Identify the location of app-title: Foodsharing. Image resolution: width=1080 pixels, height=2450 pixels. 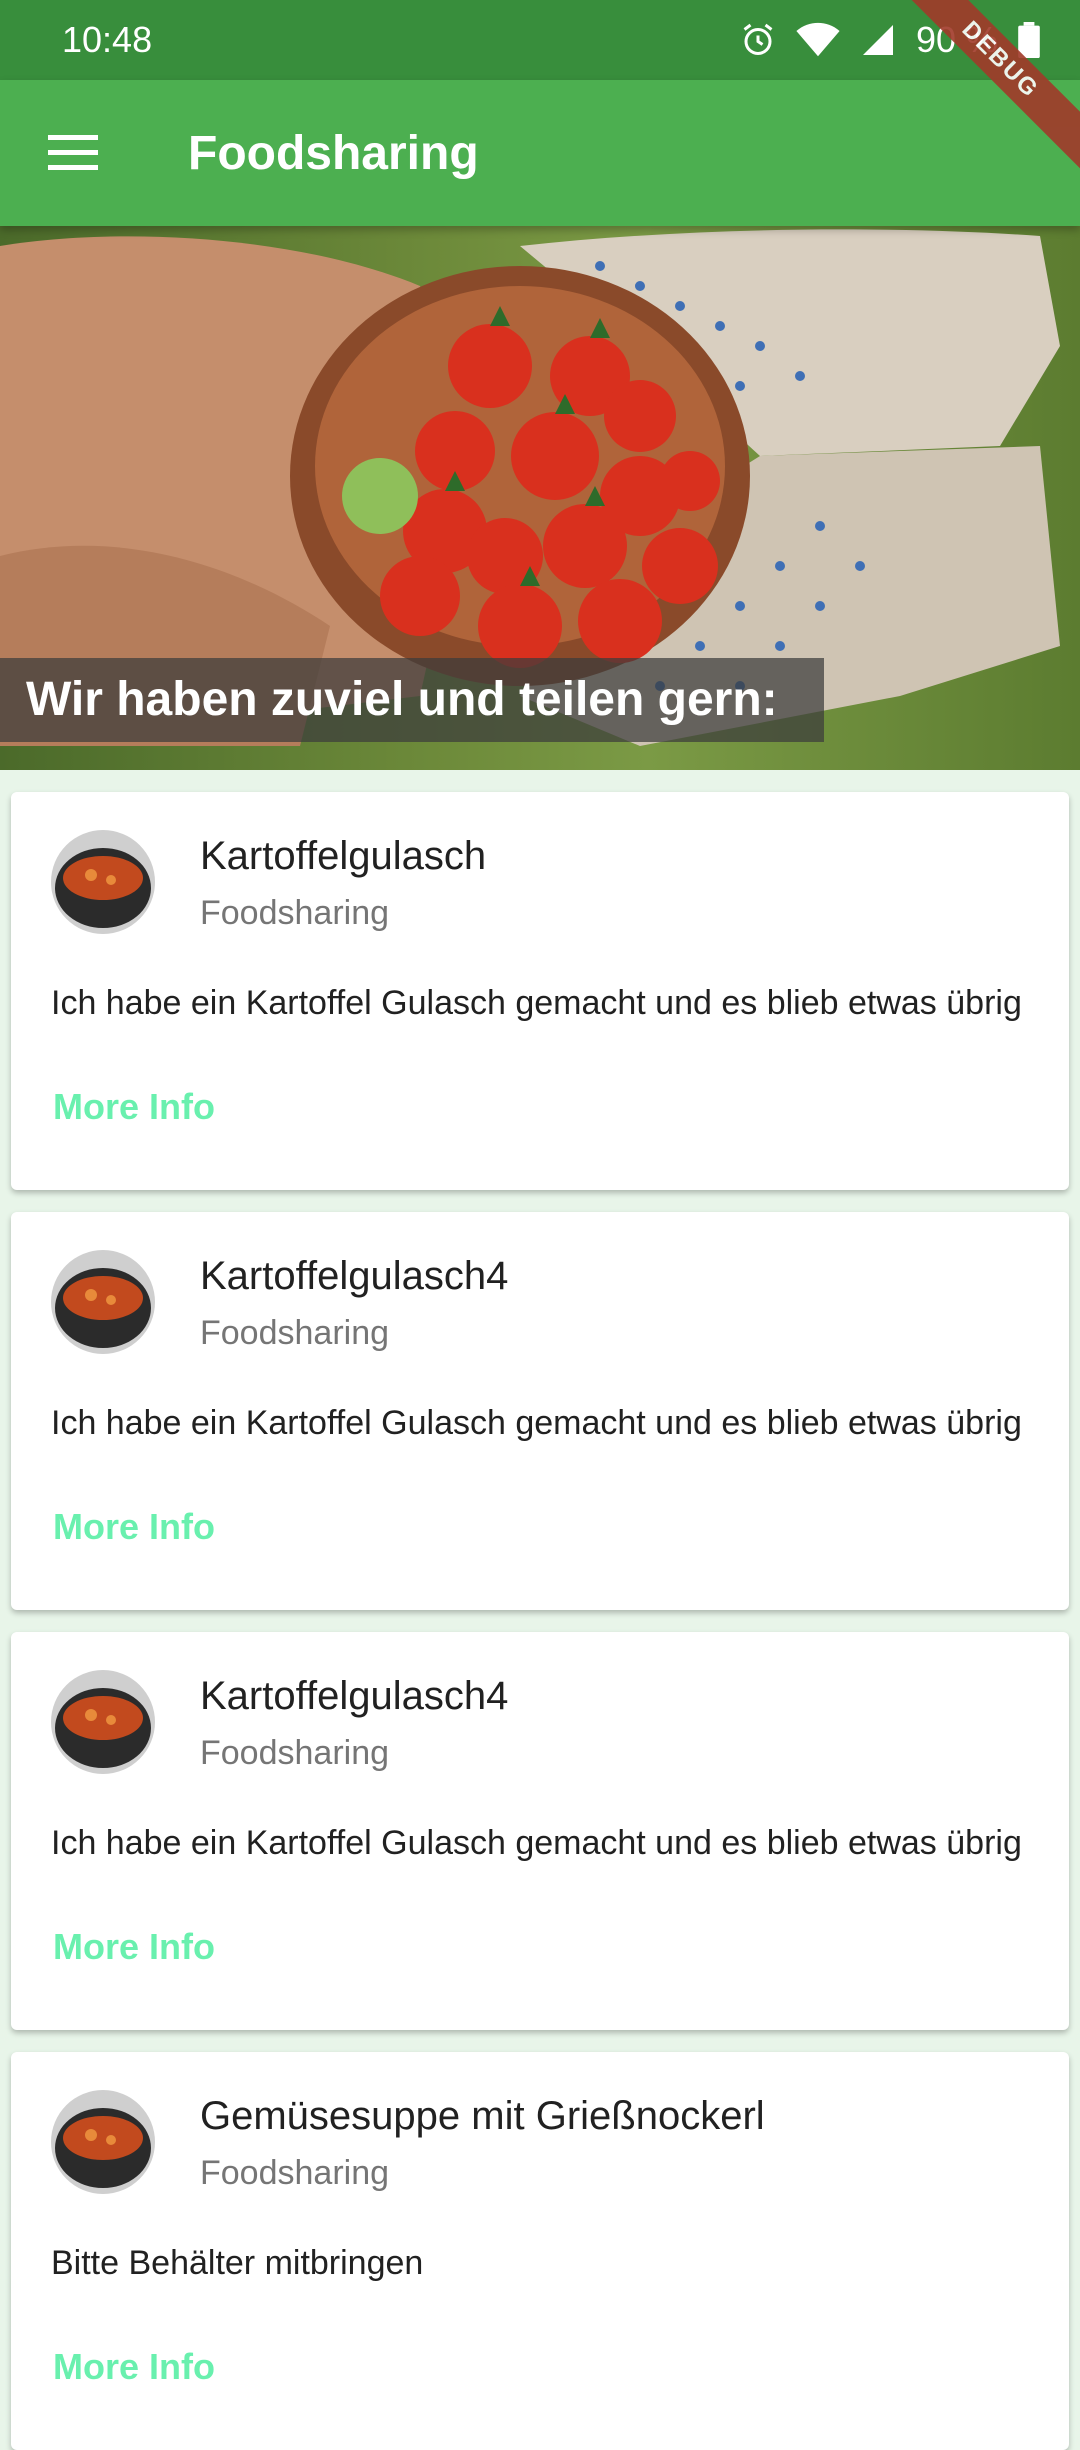
(333, 153).